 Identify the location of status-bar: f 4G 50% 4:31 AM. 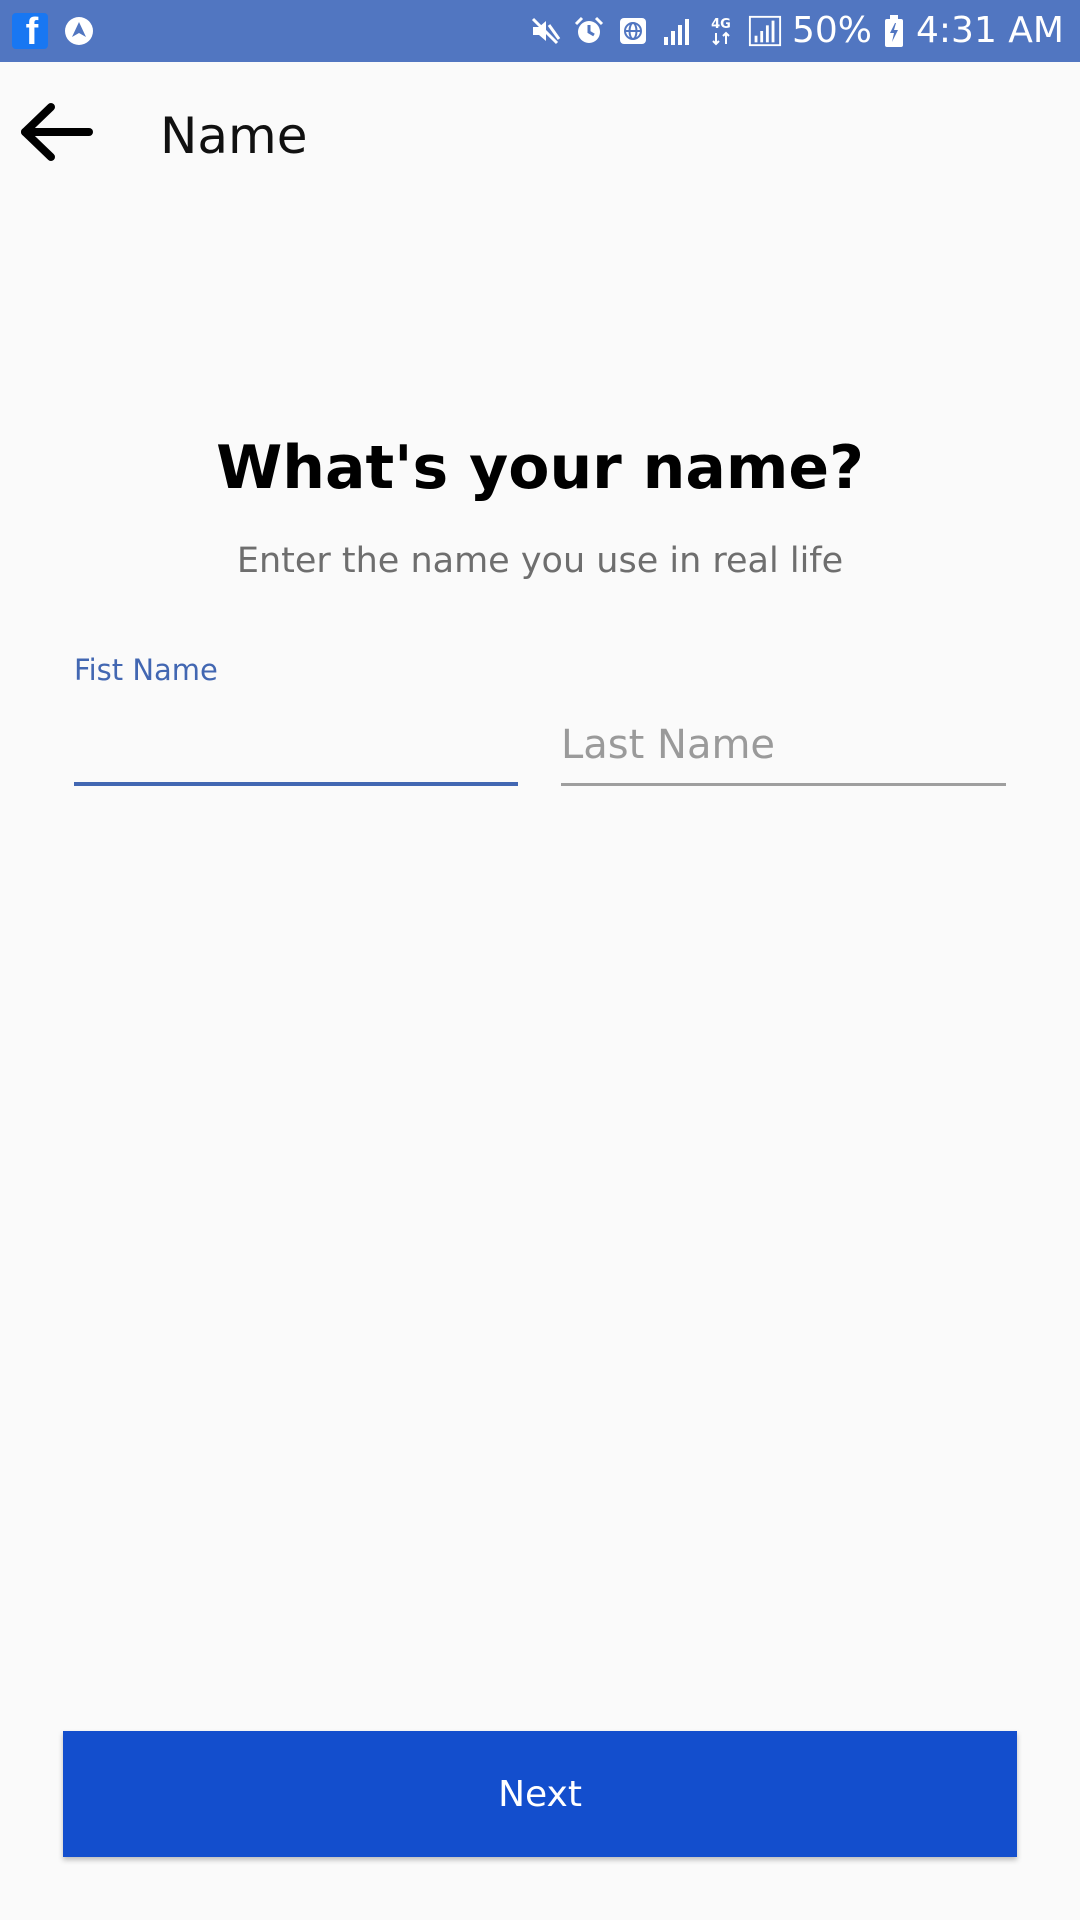
(540, 31).